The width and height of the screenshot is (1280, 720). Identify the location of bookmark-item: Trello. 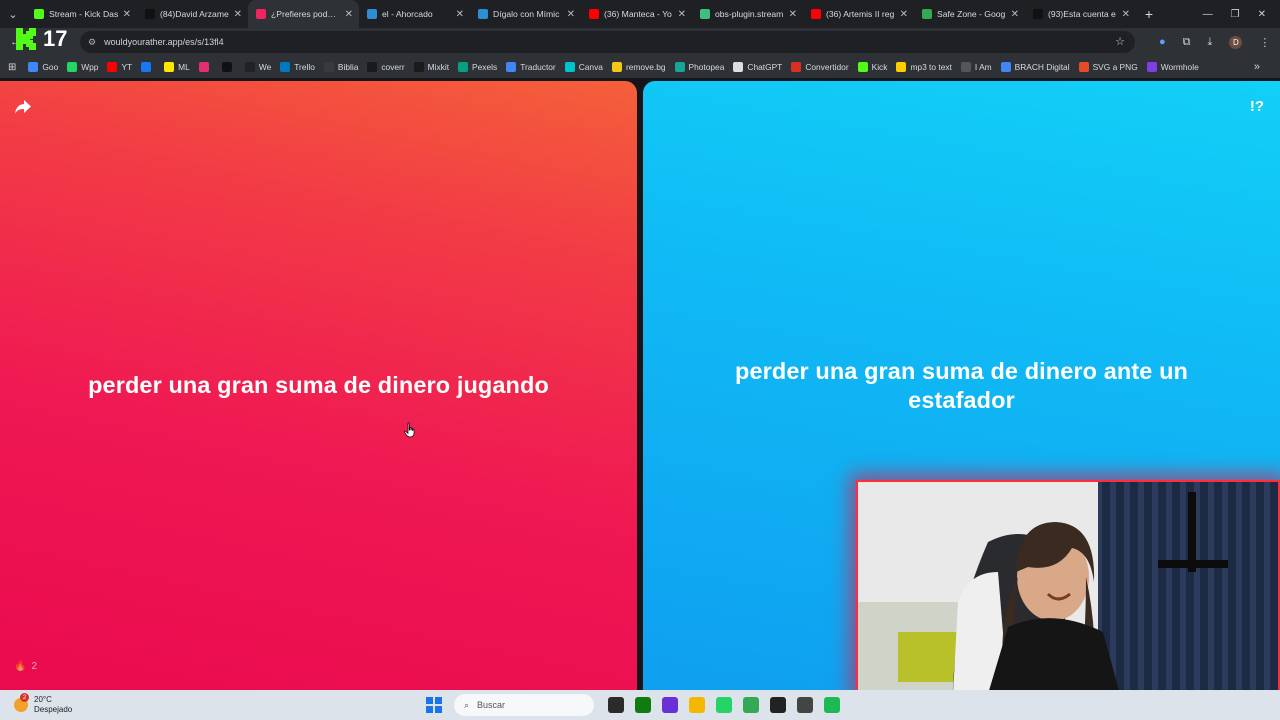
(297, 67).